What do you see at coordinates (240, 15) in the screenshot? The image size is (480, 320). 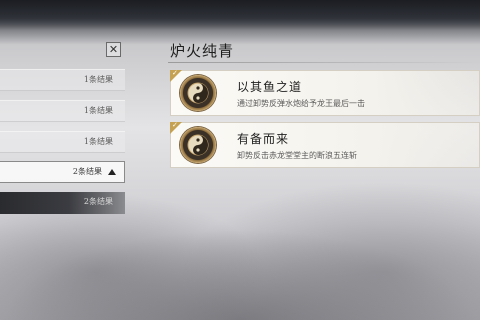 I see `top-shadow-band` at bounding box center [240, 15].